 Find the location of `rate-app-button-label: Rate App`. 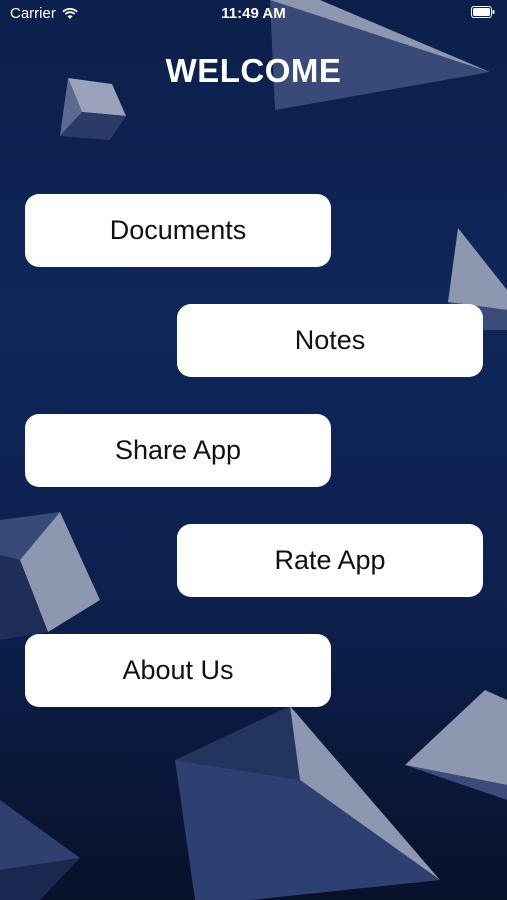

rate-app-button-label: Rate App is located at coordinates (330, 560).